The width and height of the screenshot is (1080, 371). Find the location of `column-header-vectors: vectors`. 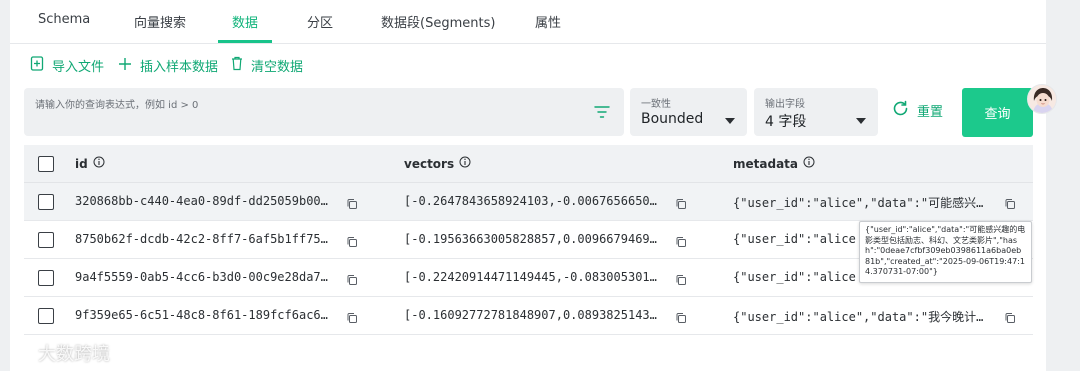

column-header-vectors: vectors is located at coordinates (437, 163).